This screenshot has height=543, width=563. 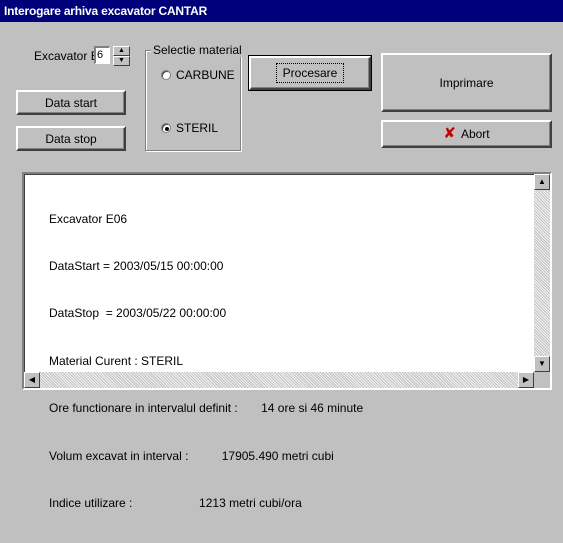 I want to click on data-stop-label: Data stop, so click(x=71, y=138).